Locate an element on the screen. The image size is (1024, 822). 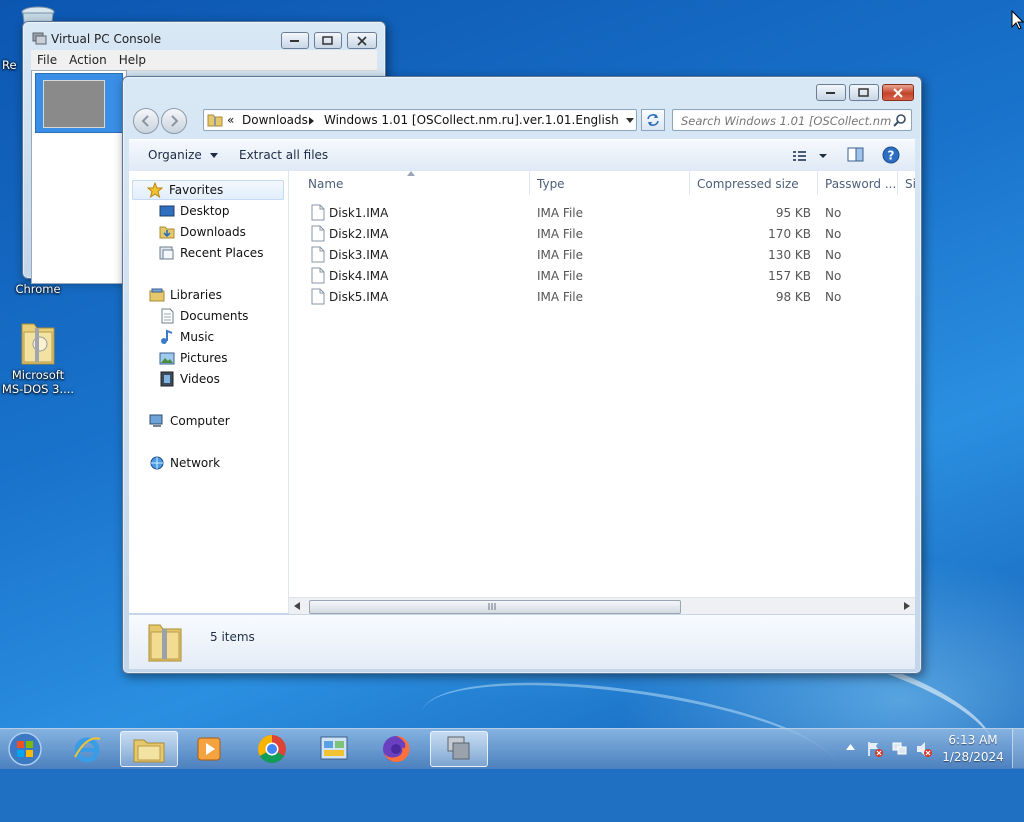
scroll-left-icon is located at coordinates (297, 606).